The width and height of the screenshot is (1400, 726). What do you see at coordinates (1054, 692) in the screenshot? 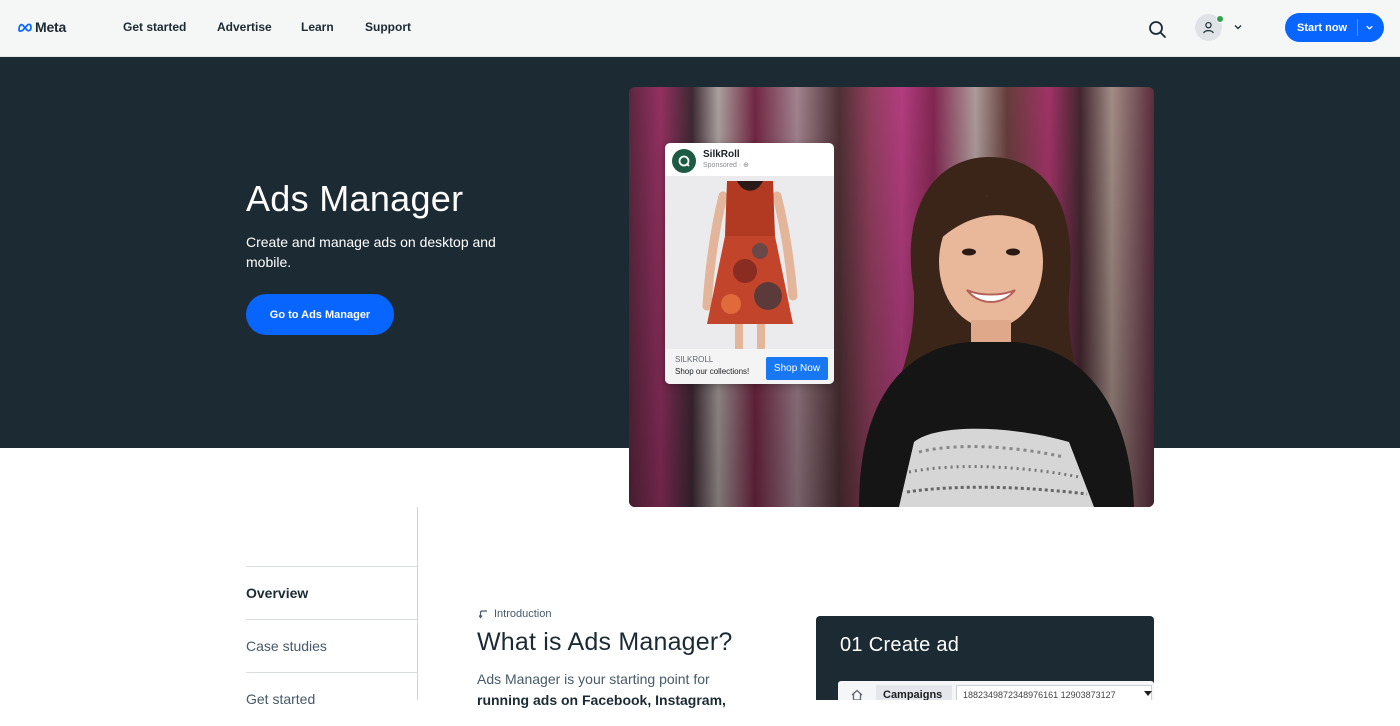
I see `campaign-id-field: 1882349872348976161 12903873127` at bounding box center [1054, 692].